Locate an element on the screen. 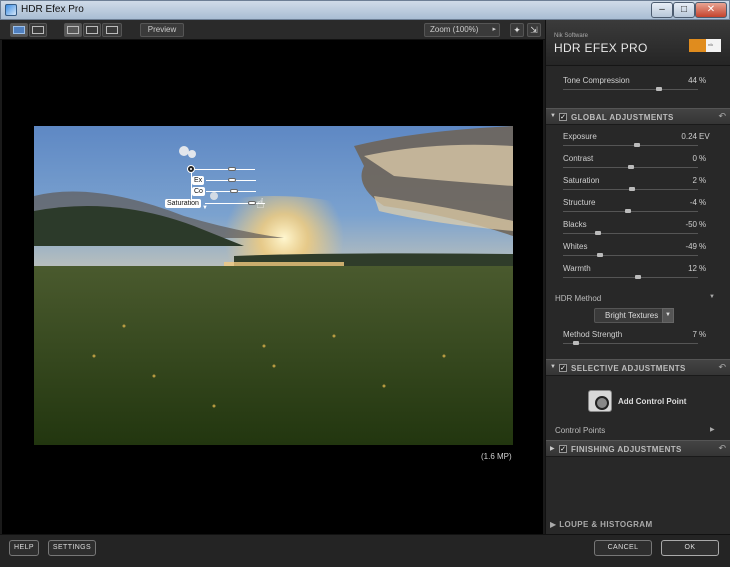 This screenshot has height=567, width=730. single-view-button is located at coordinates (19, 30).